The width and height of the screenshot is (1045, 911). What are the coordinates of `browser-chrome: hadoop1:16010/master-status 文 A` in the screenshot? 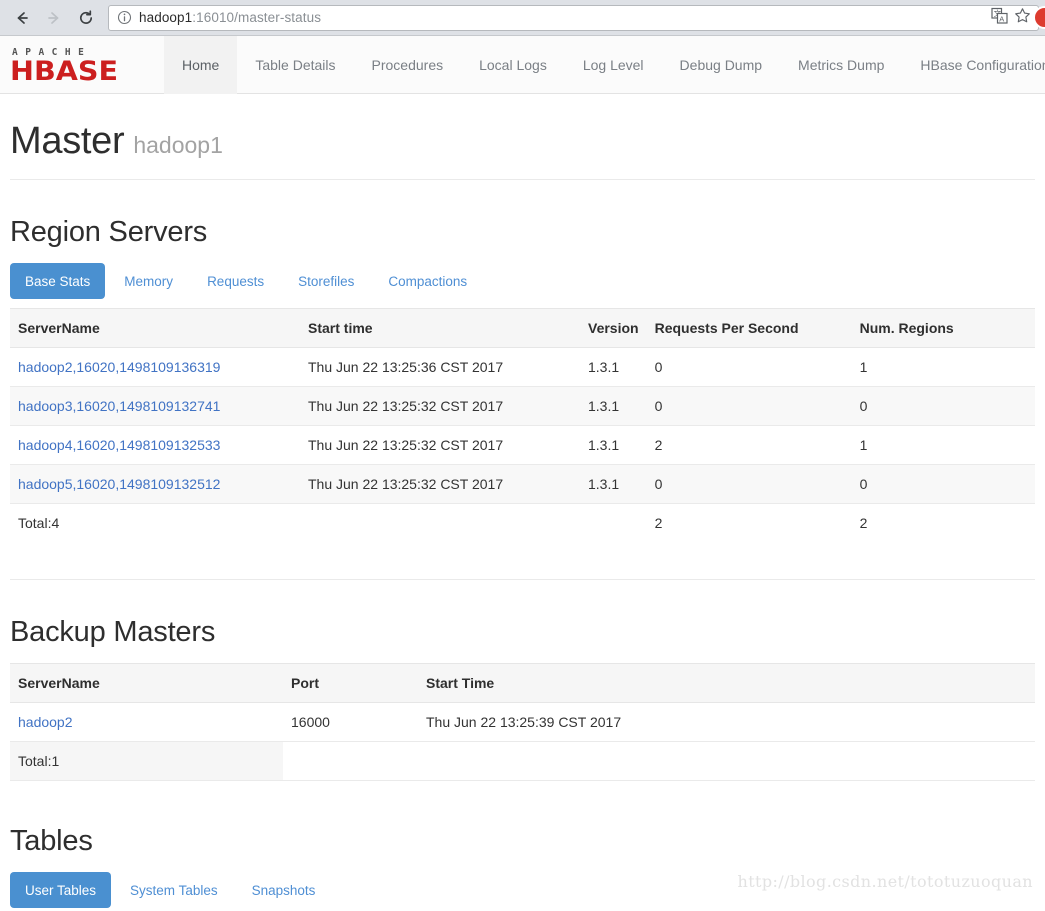 It's located at (522, 18).